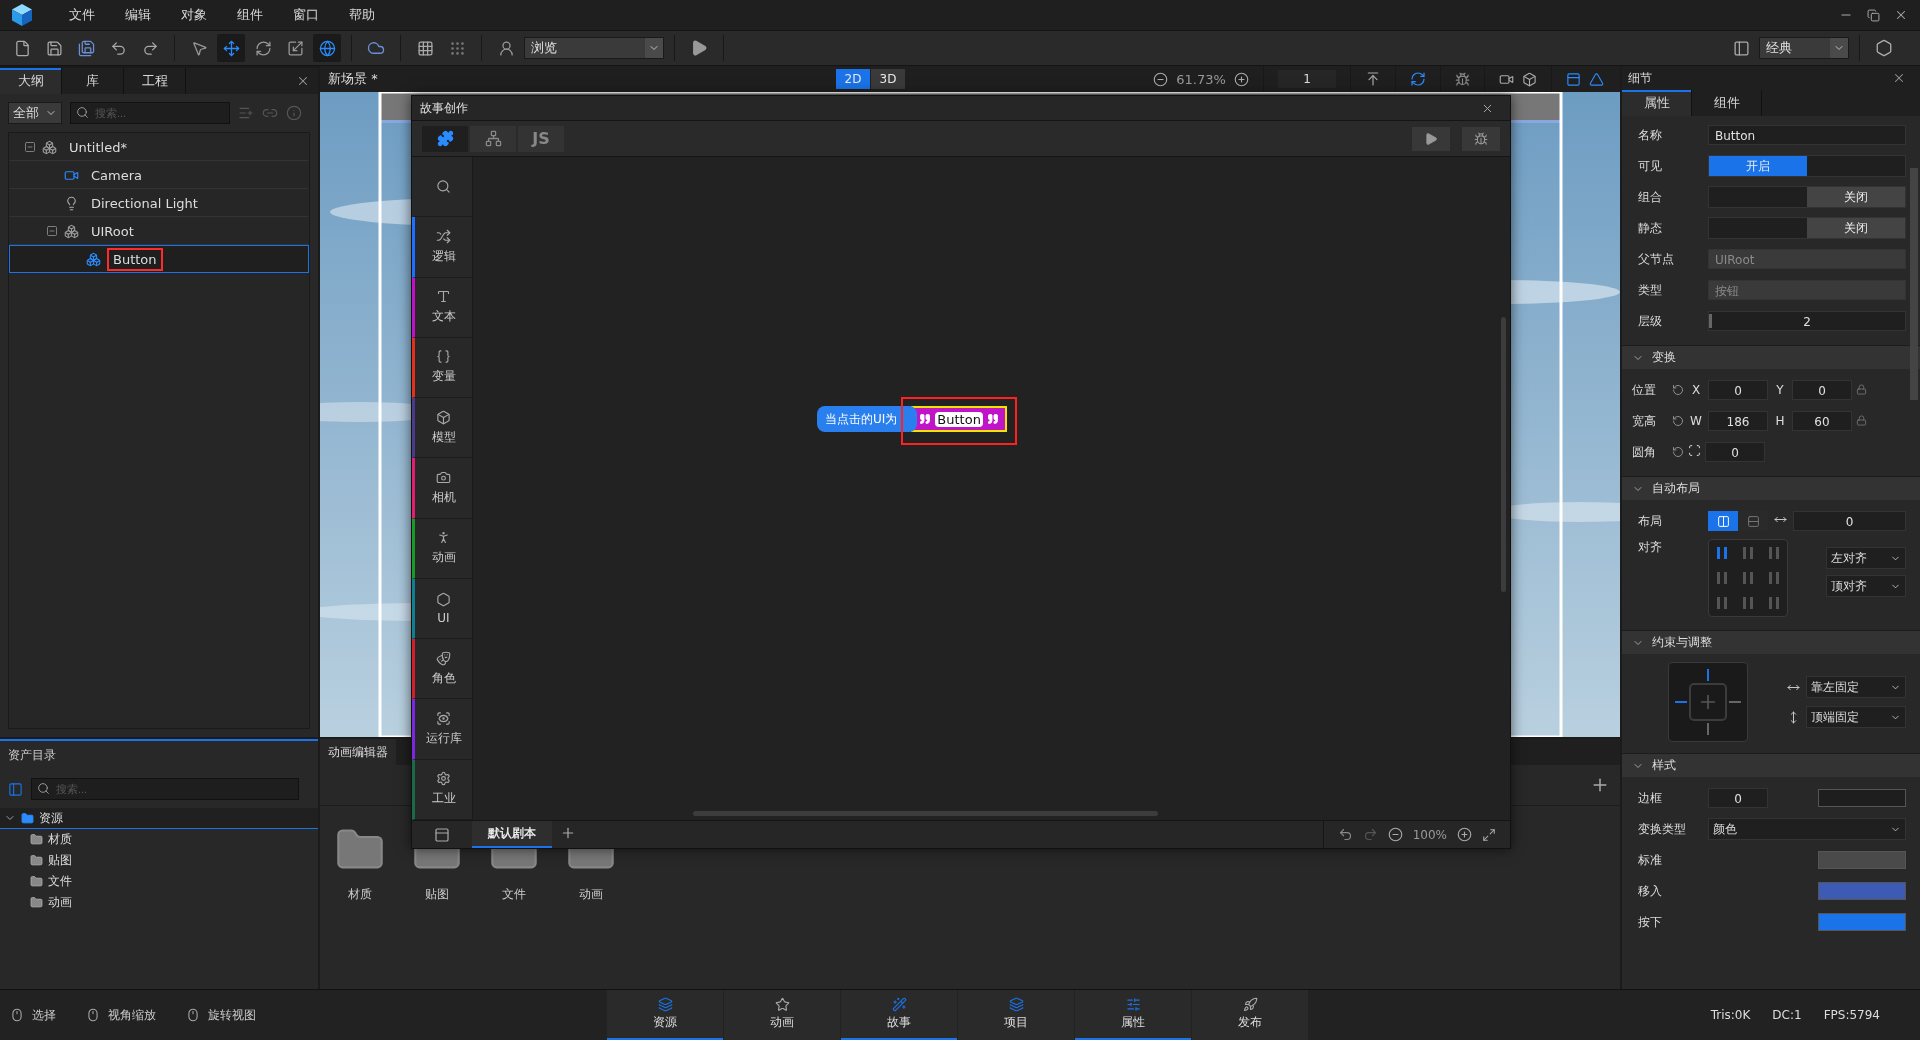  Describe the element at coordinates (1694, 450) in the screenshot. I see `corners-icon` at that location.